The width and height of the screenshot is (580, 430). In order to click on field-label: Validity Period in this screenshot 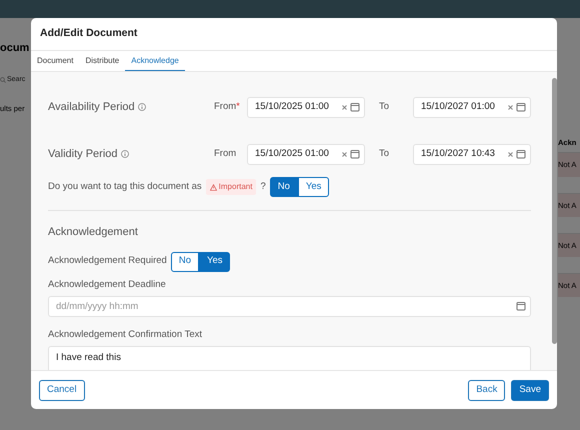, I will do `click(83, 154)`.